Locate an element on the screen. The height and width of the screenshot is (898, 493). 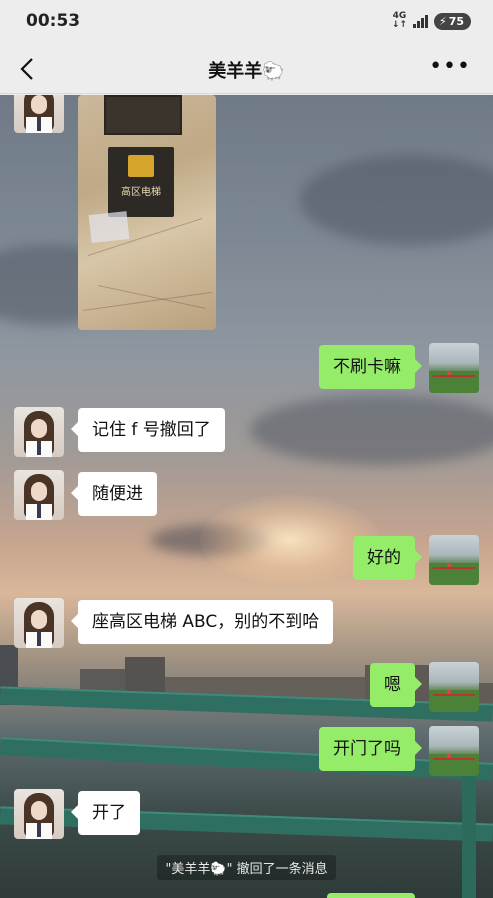
data-arrows-icon: ↓↑ is located at coordinates (399, 25).